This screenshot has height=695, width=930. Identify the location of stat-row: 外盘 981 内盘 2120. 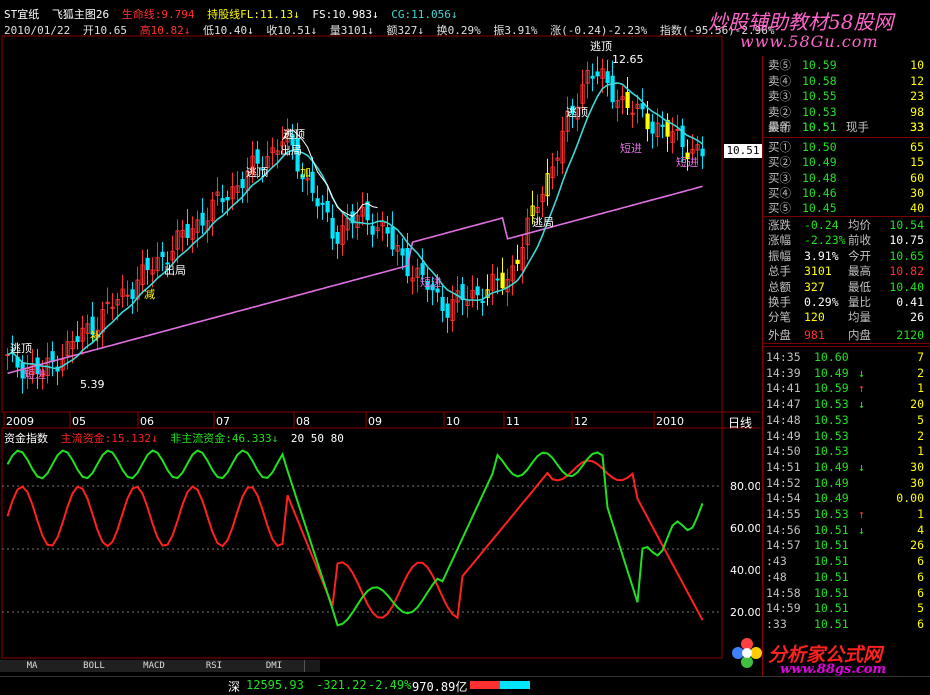
(847, 335).